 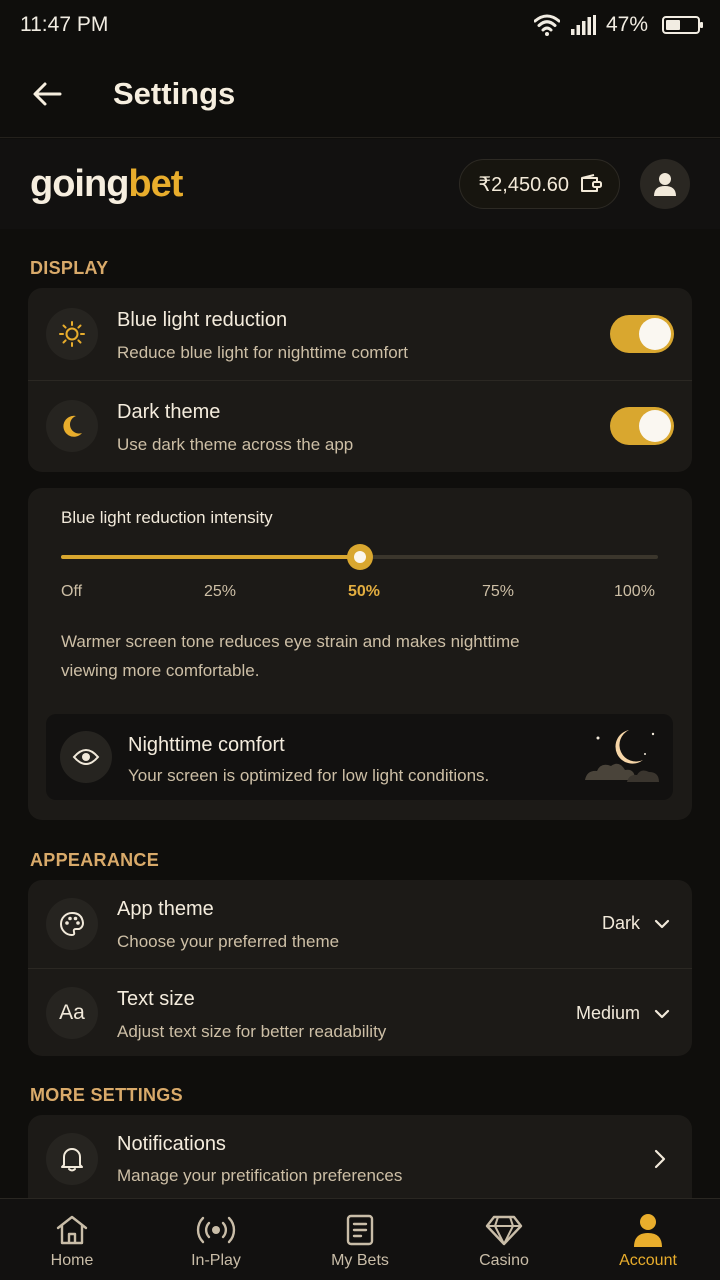 I want to click on tick-label: 75%, so click(x=498, y=591).